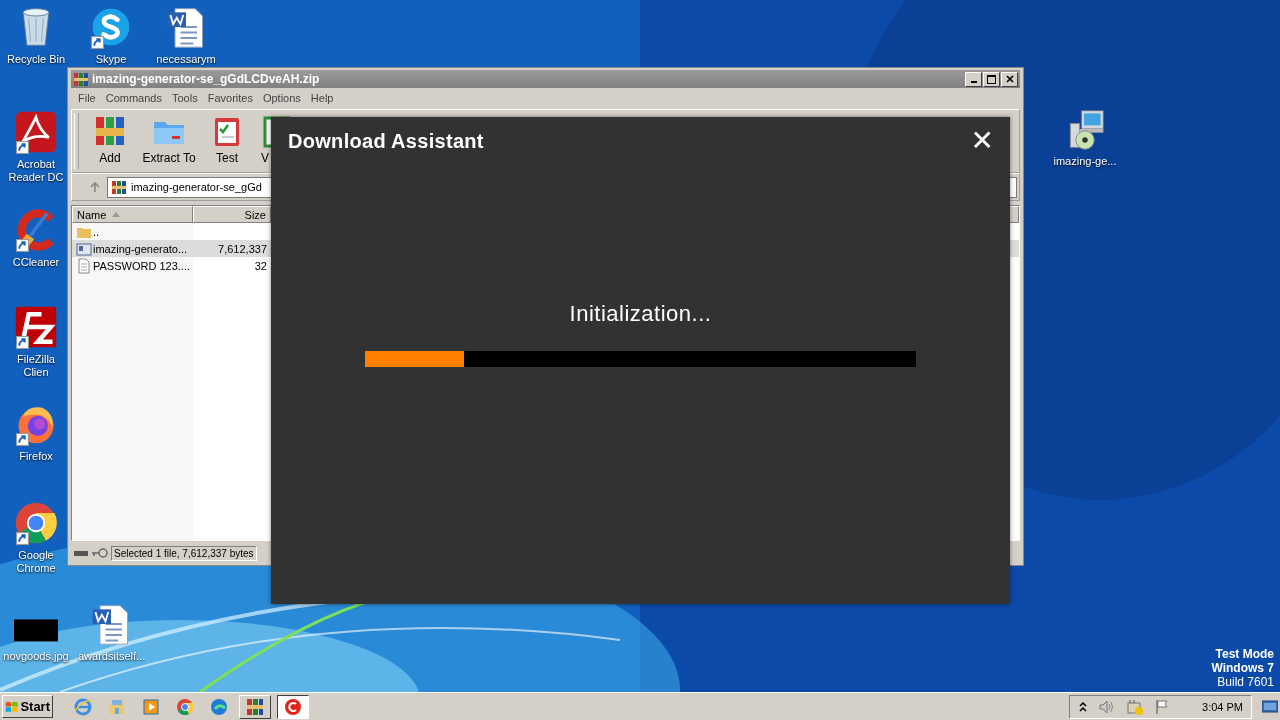 The width and height of the screenshot is (1280, 720). I want to click on menu-item: Commands, so click(133, 98).